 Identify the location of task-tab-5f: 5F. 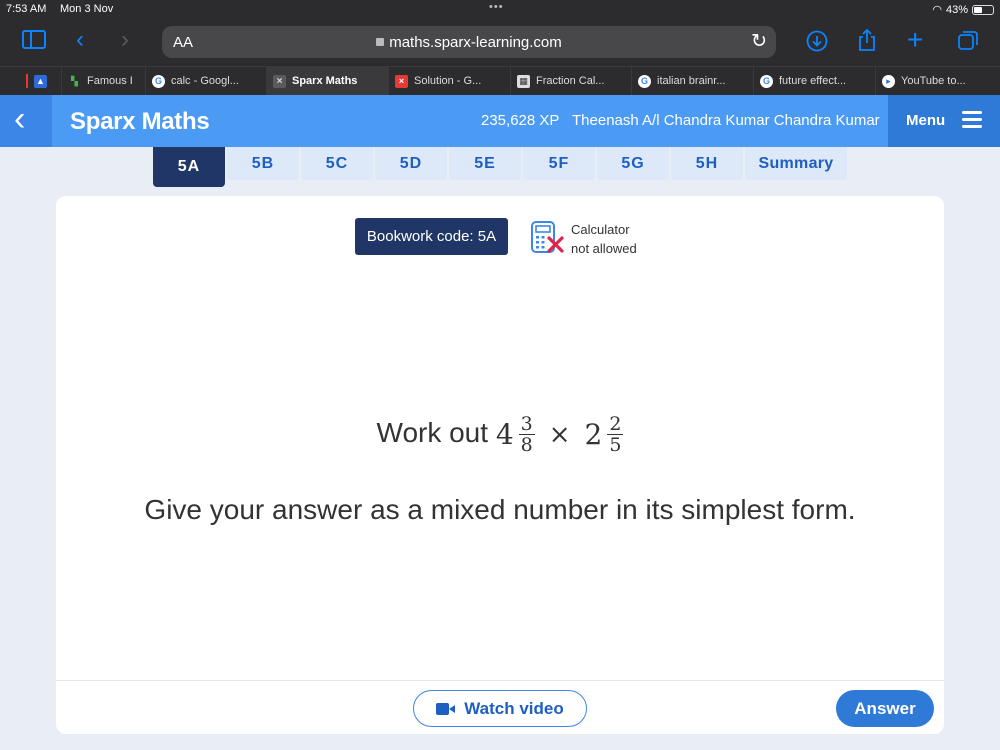
(559, 163).